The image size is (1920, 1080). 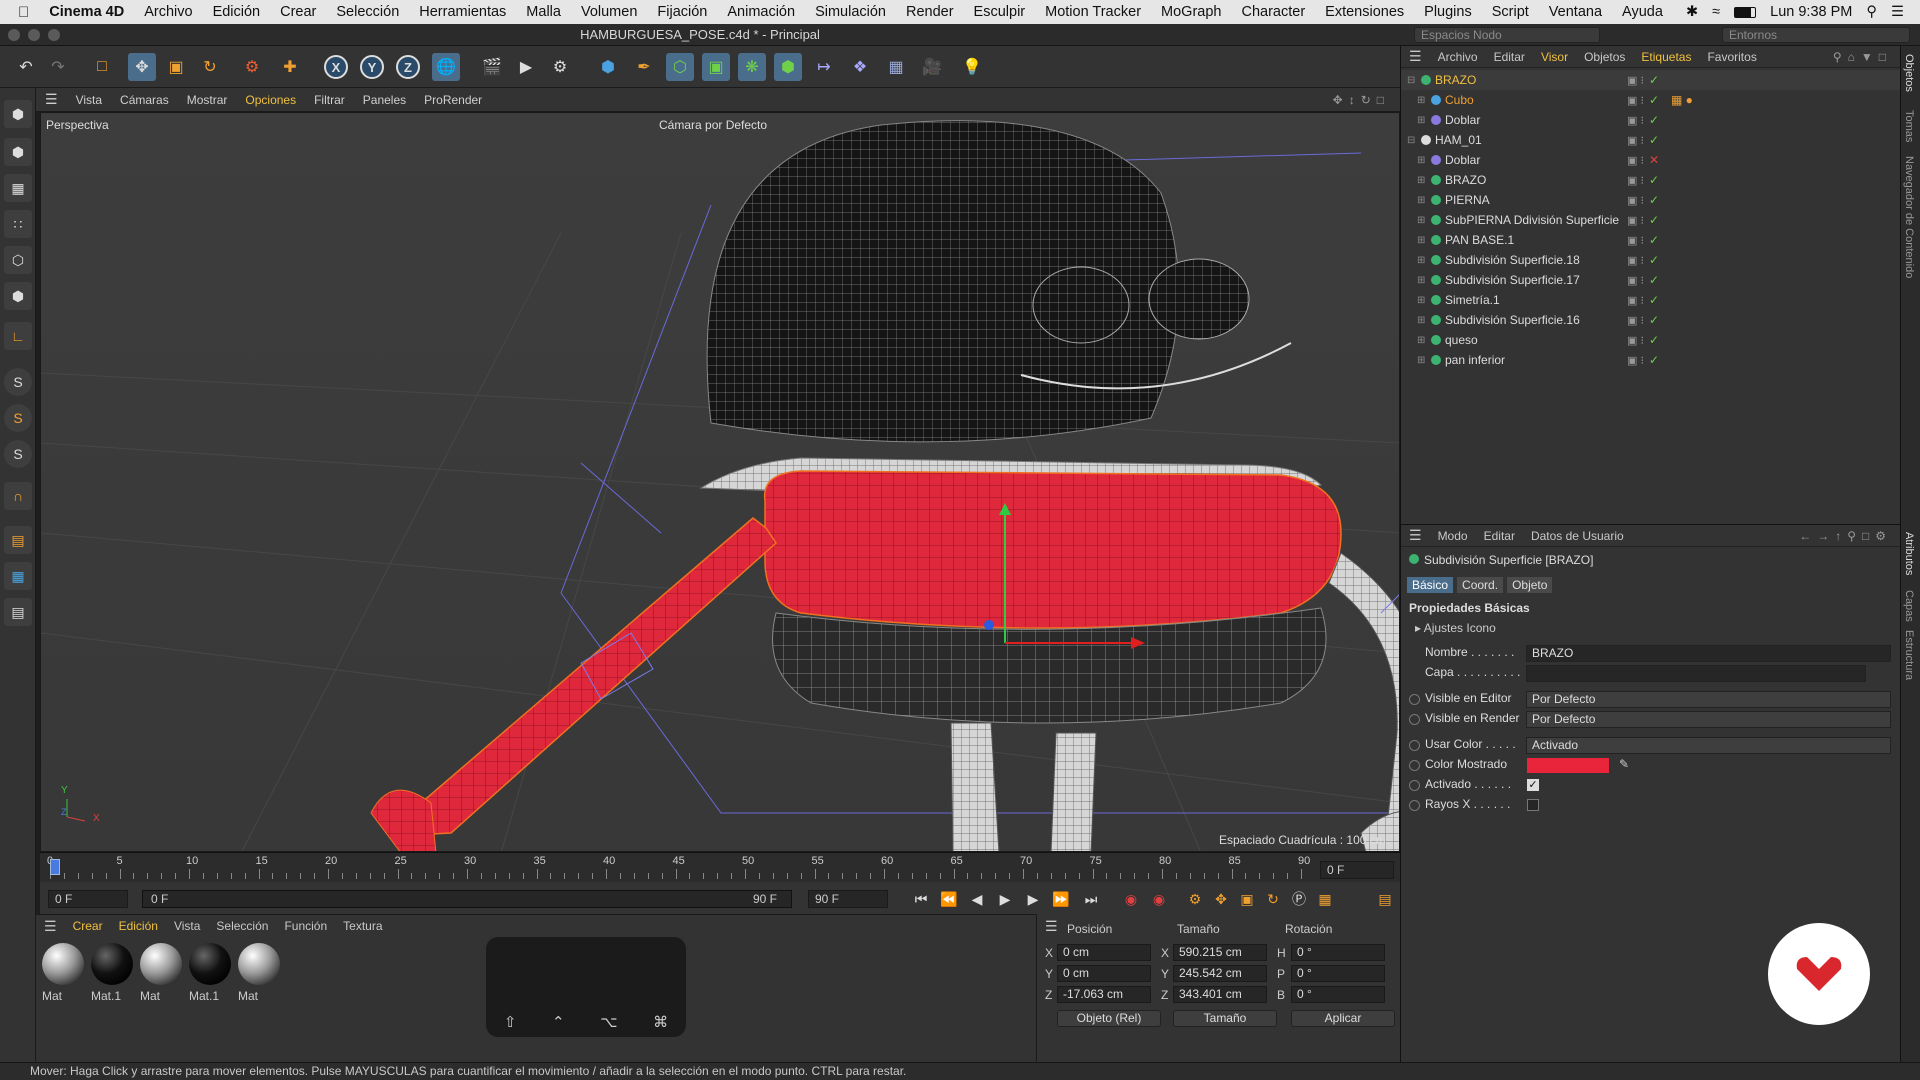 What do you see at coordinates (1338, 994) in the screenshot?
I see `rotation-b-field: 0 °` at bounding box center [1338, 994].